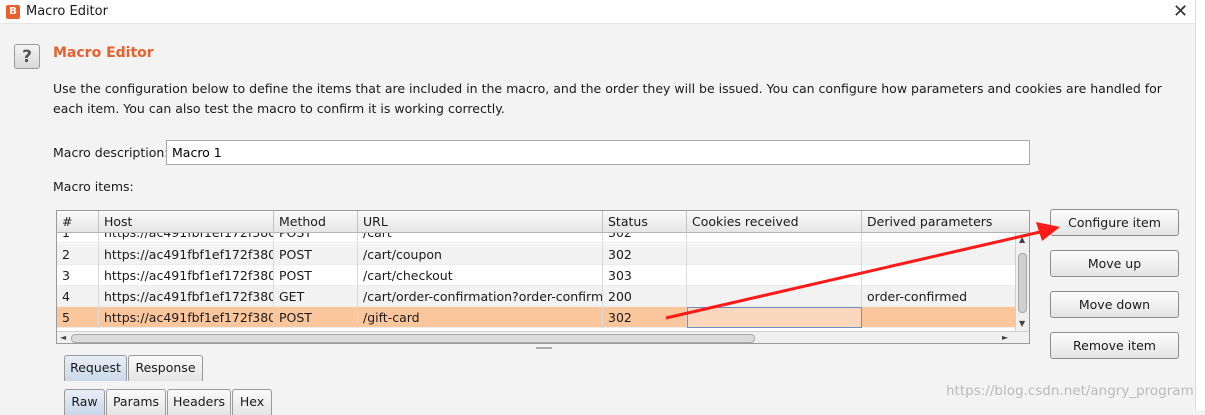 This screenshot has width=1205, height=415. Describe the element at coordinates (78, 275) in the screenshot. I see `cell-number: 3` at that location.